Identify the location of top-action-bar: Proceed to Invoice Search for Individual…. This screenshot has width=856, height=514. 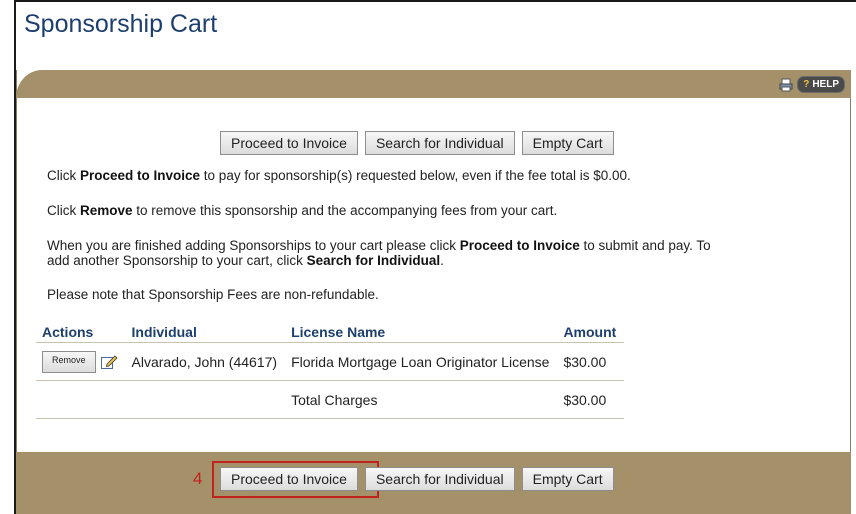
(417, 143).